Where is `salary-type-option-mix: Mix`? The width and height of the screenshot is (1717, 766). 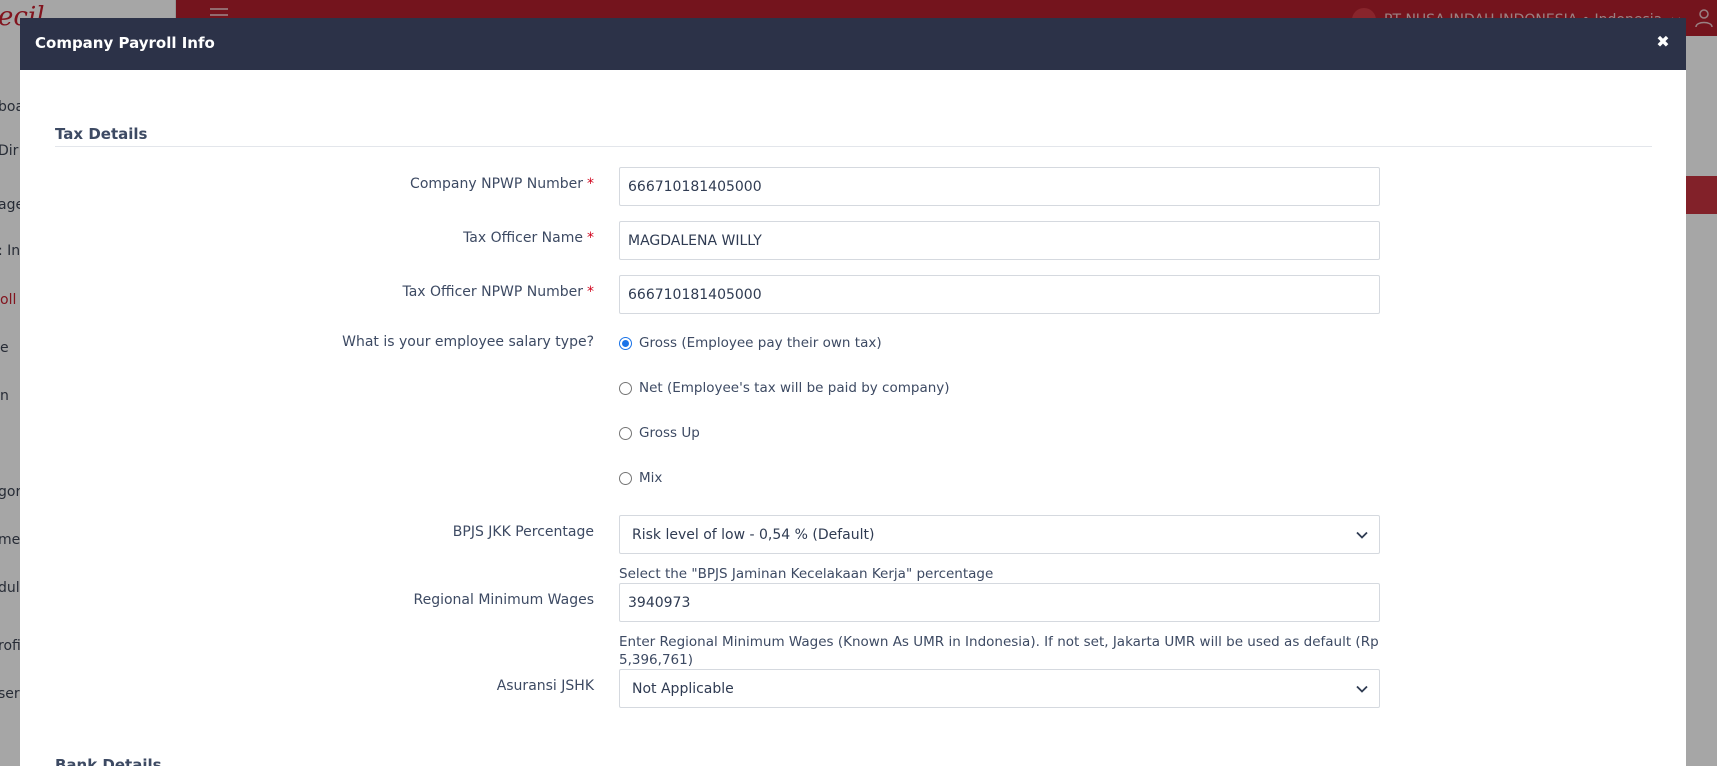 salary-type-option-mix: Mix is located at coordinates (640, 478).